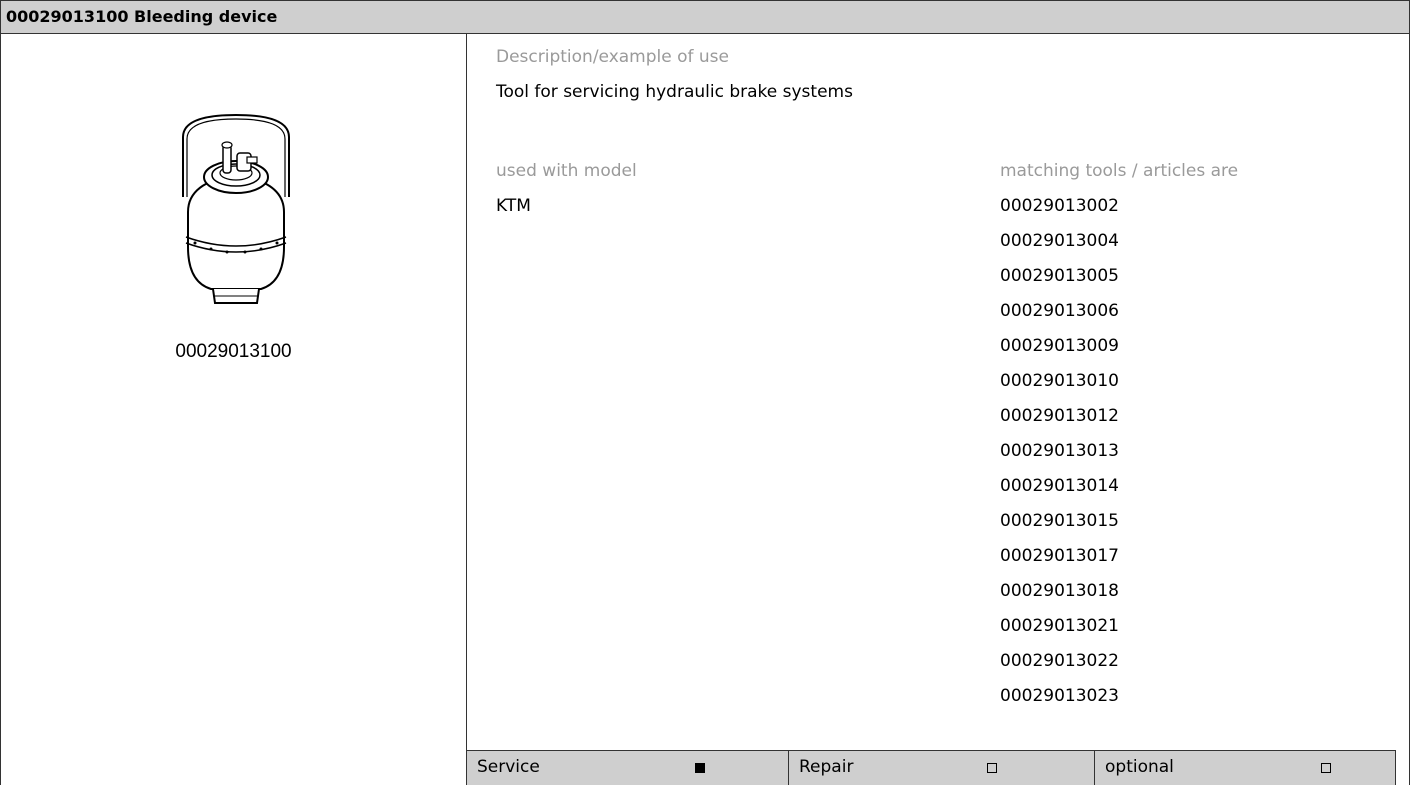 The width and height of the screenshot is (1410, 785). What do you see at coordinates (1059, 346) in the screenshot?
I see `list-item: 00029013009` at bounding box center [1059, 346].